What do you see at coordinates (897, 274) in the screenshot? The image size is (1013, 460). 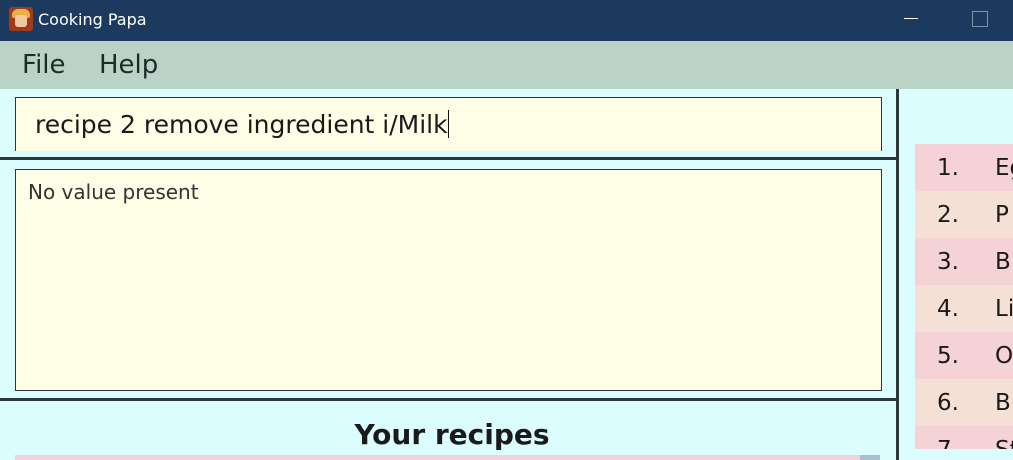 I see `vertical-split-divider` at bounding box center [897, 274].